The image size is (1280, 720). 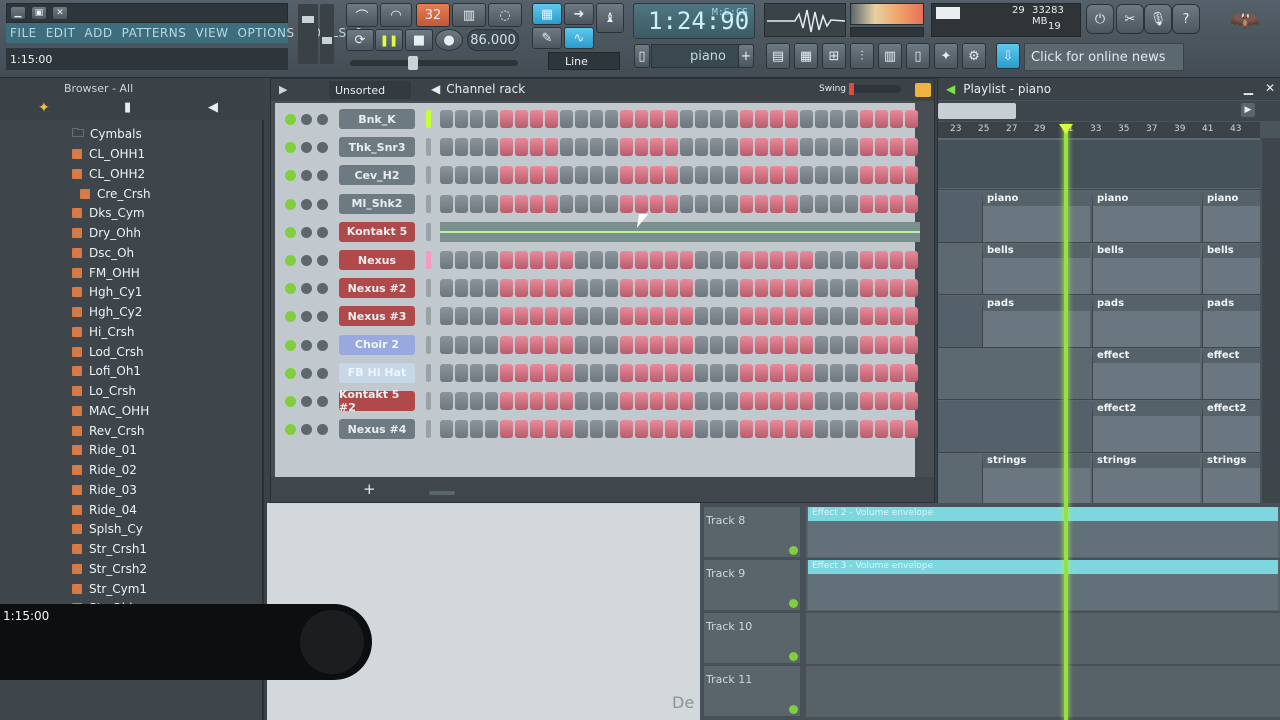 What do you see at coordinates (107, 134) in the screenshot?
I see `folder-cymbals: 🗀 Cymbals` at bounding box center [107, 134].